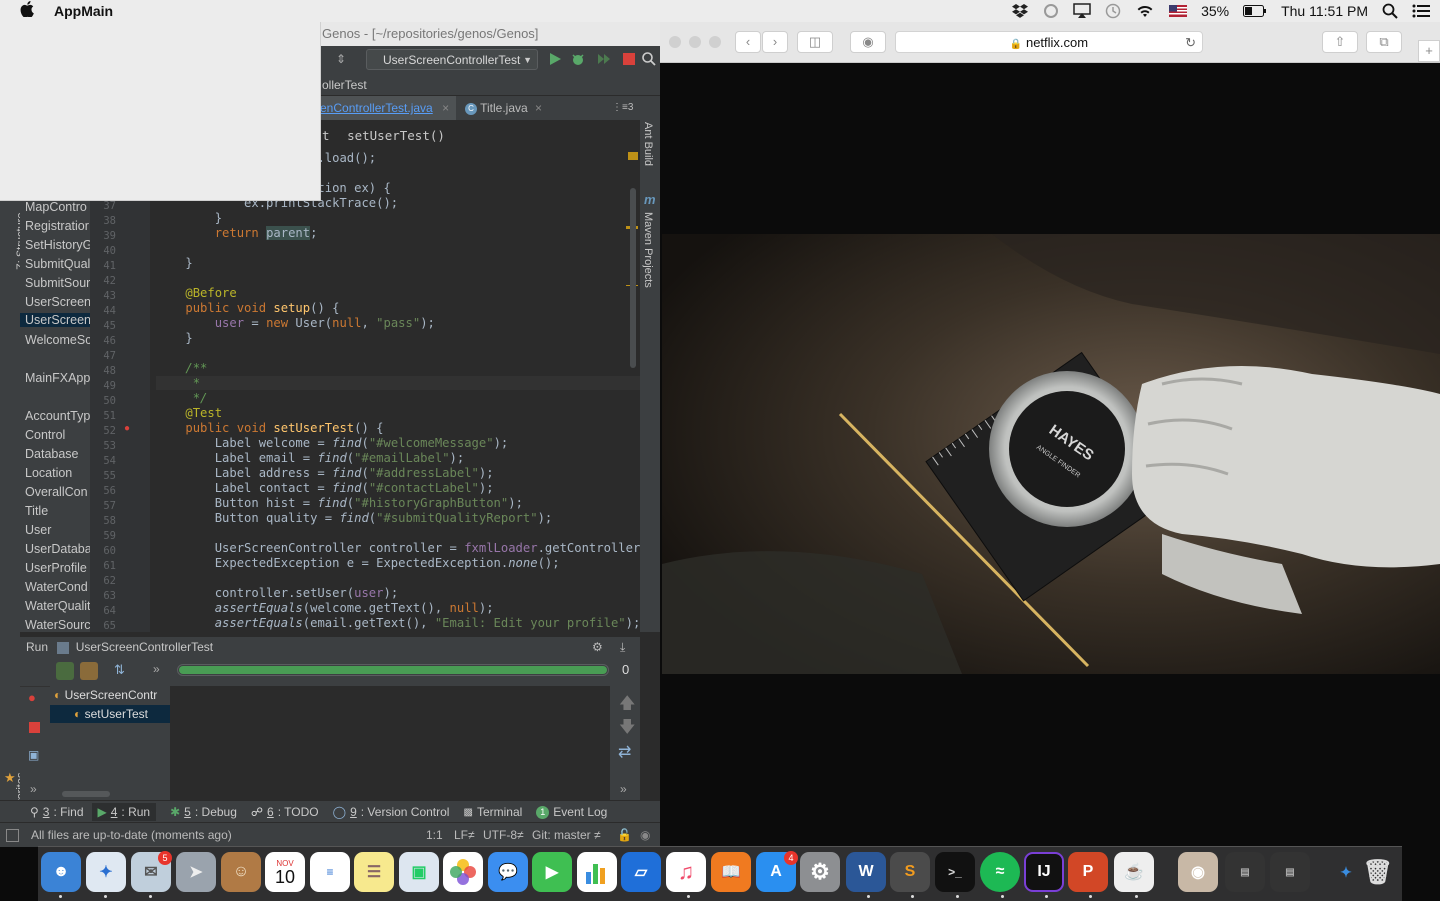 Image resolution: width=1440 pixels, height=901 pixels. Describe the element at coordinates (1000, 872) in the screenshot. I see `spotify-icon: ≈` at that location.